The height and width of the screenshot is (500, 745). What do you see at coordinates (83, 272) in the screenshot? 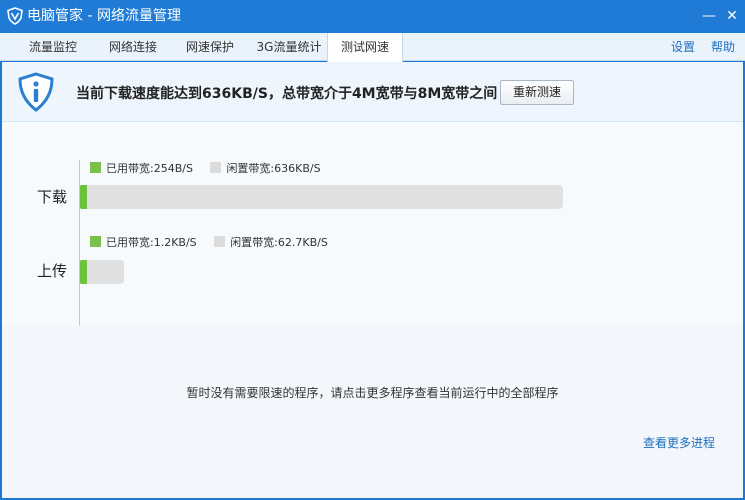
I see `upload-used-bar` at bounding box center [83, 272].